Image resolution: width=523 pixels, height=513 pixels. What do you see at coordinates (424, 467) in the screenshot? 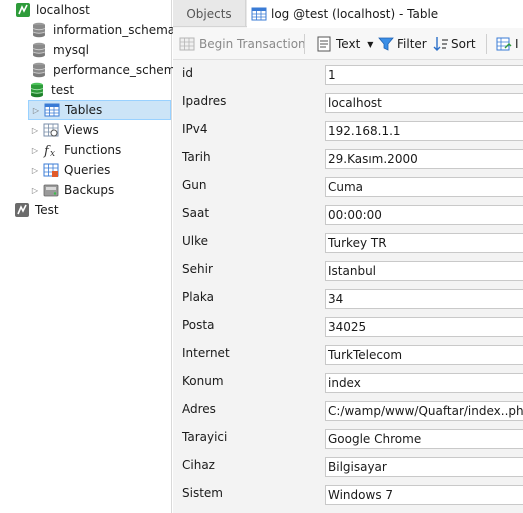
I see `field-value-input: Bilgisayar` at bounding box center [424, 467].